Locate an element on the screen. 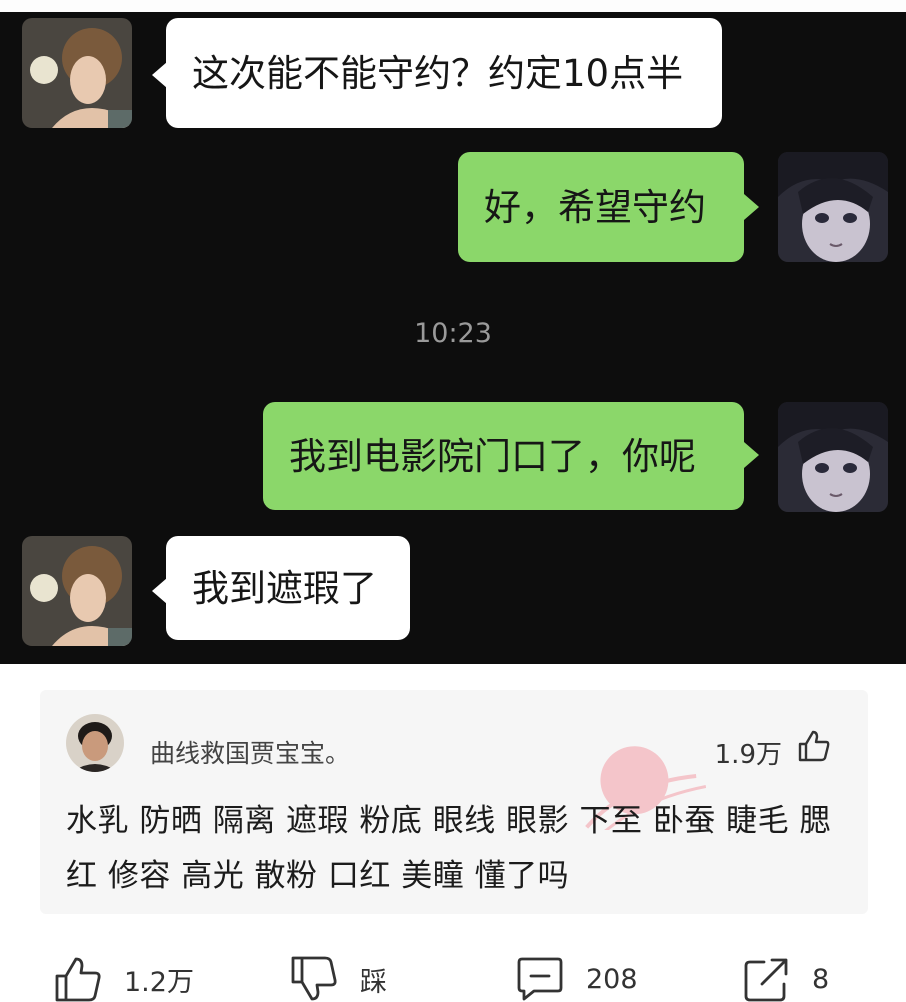 The width and height of the screenshot is (906, 1002). thumbs-down-icon is located at coordinates (314, 978).